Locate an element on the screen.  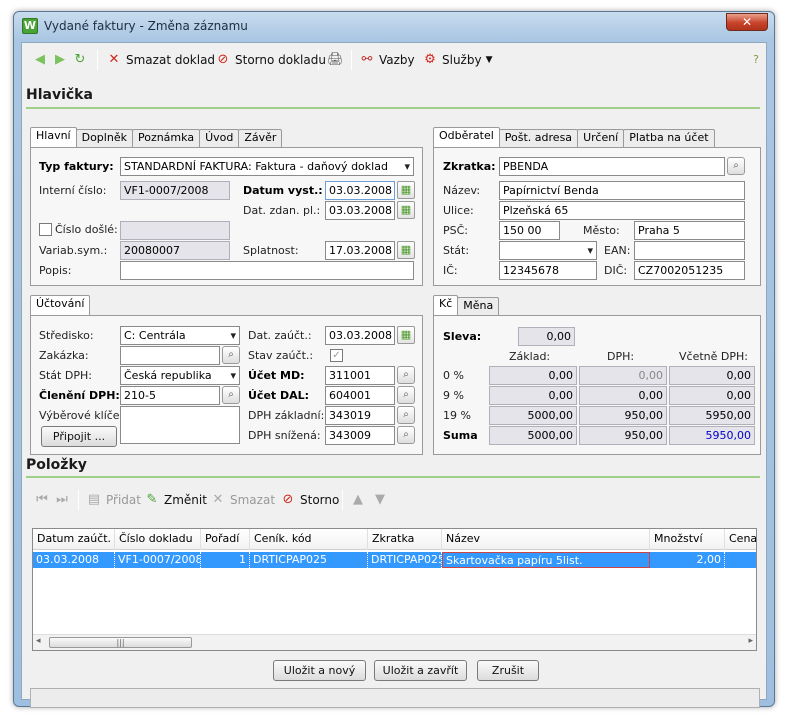
help-icon: ? is located at coordinates (756, 60).